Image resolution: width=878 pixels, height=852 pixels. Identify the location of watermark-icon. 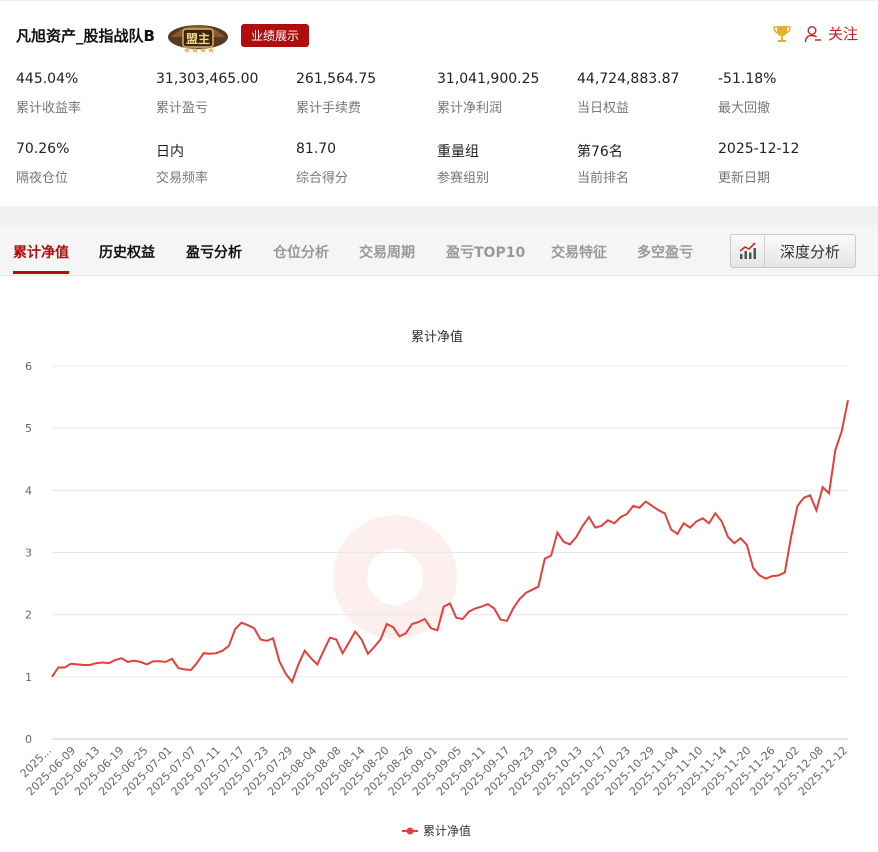
(395, 577).